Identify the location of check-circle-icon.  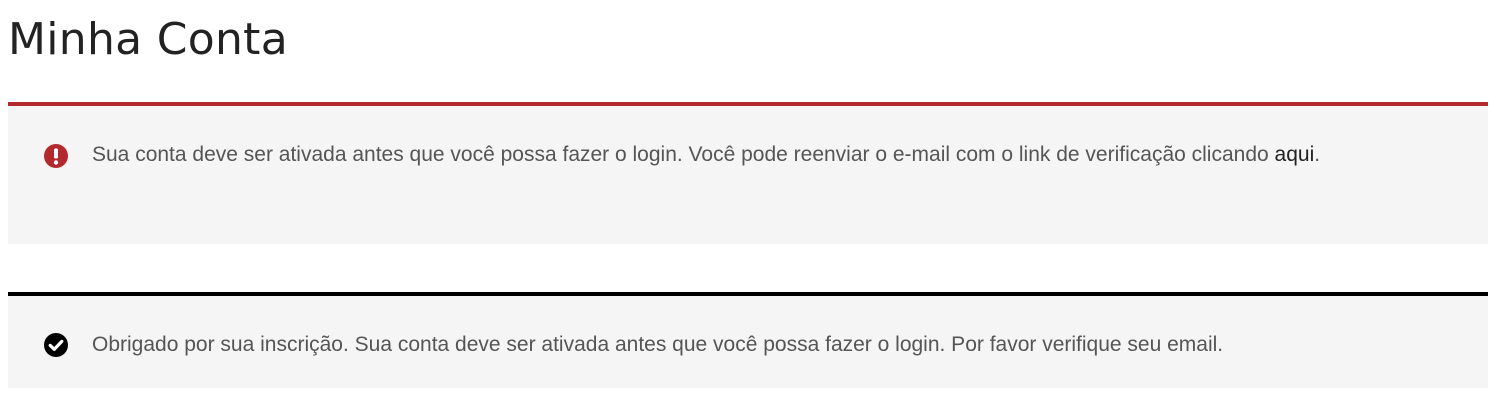
(56, 345).